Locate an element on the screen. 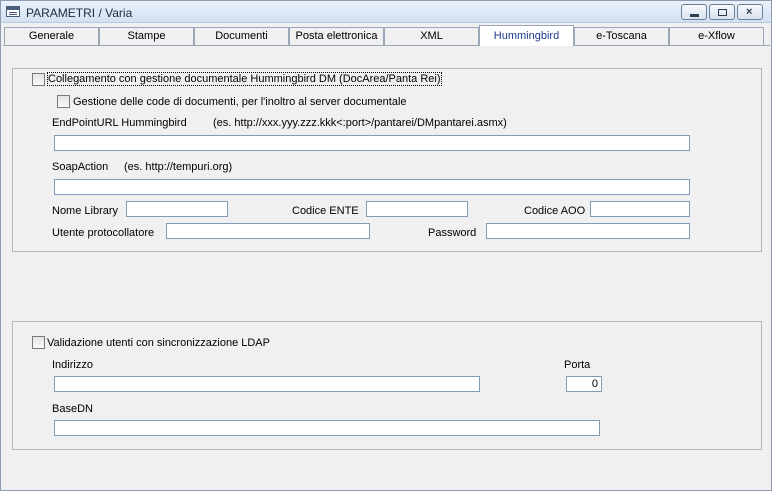  minimize-icon is located at coordinates (694, 15).